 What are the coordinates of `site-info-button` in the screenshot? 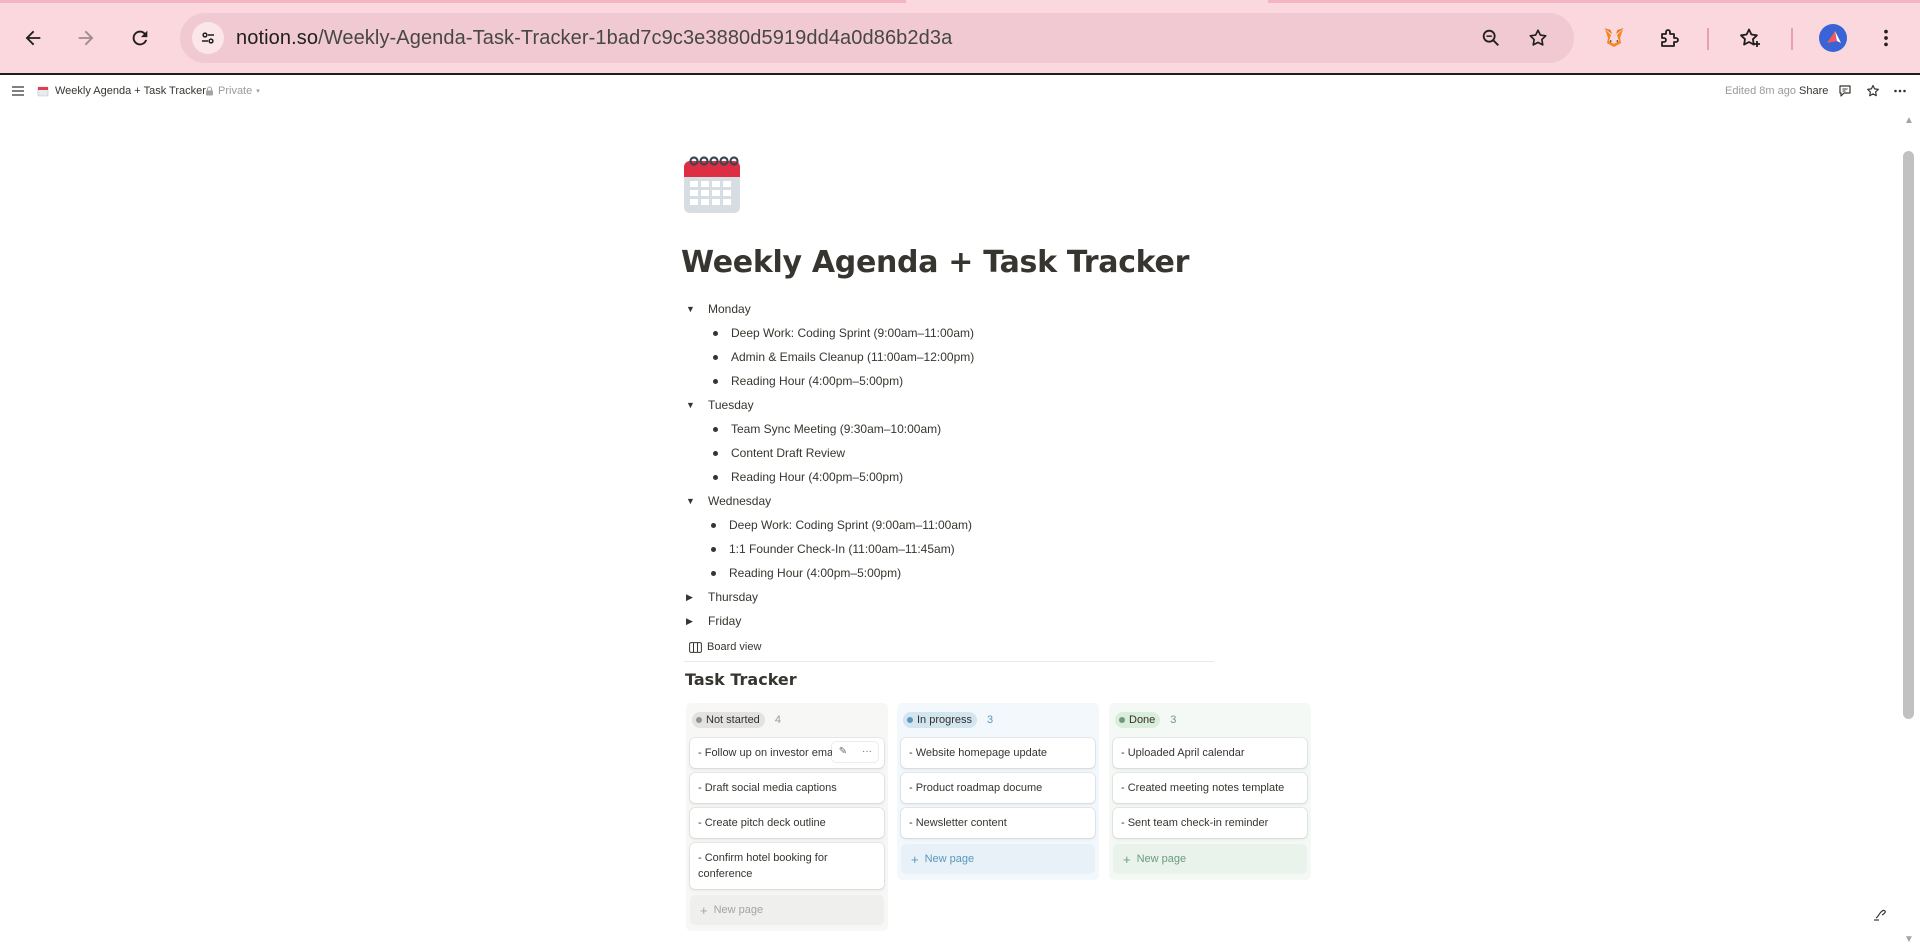 It's located at (208, 38).